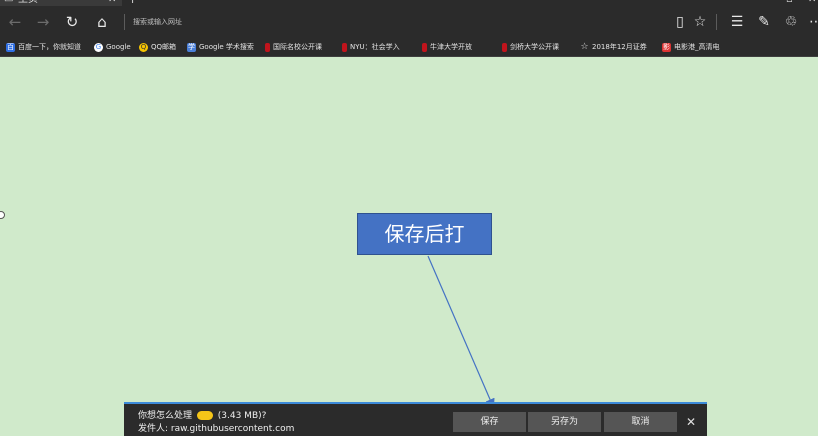  I want to click on filename-redacted-icon, so click(204, 415).